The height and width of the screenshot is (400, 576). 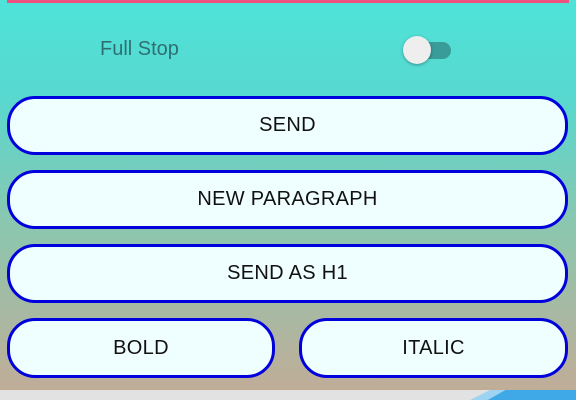 I want to click on full-stop-setting-row: Full Stop, so click(x=288, y=50).